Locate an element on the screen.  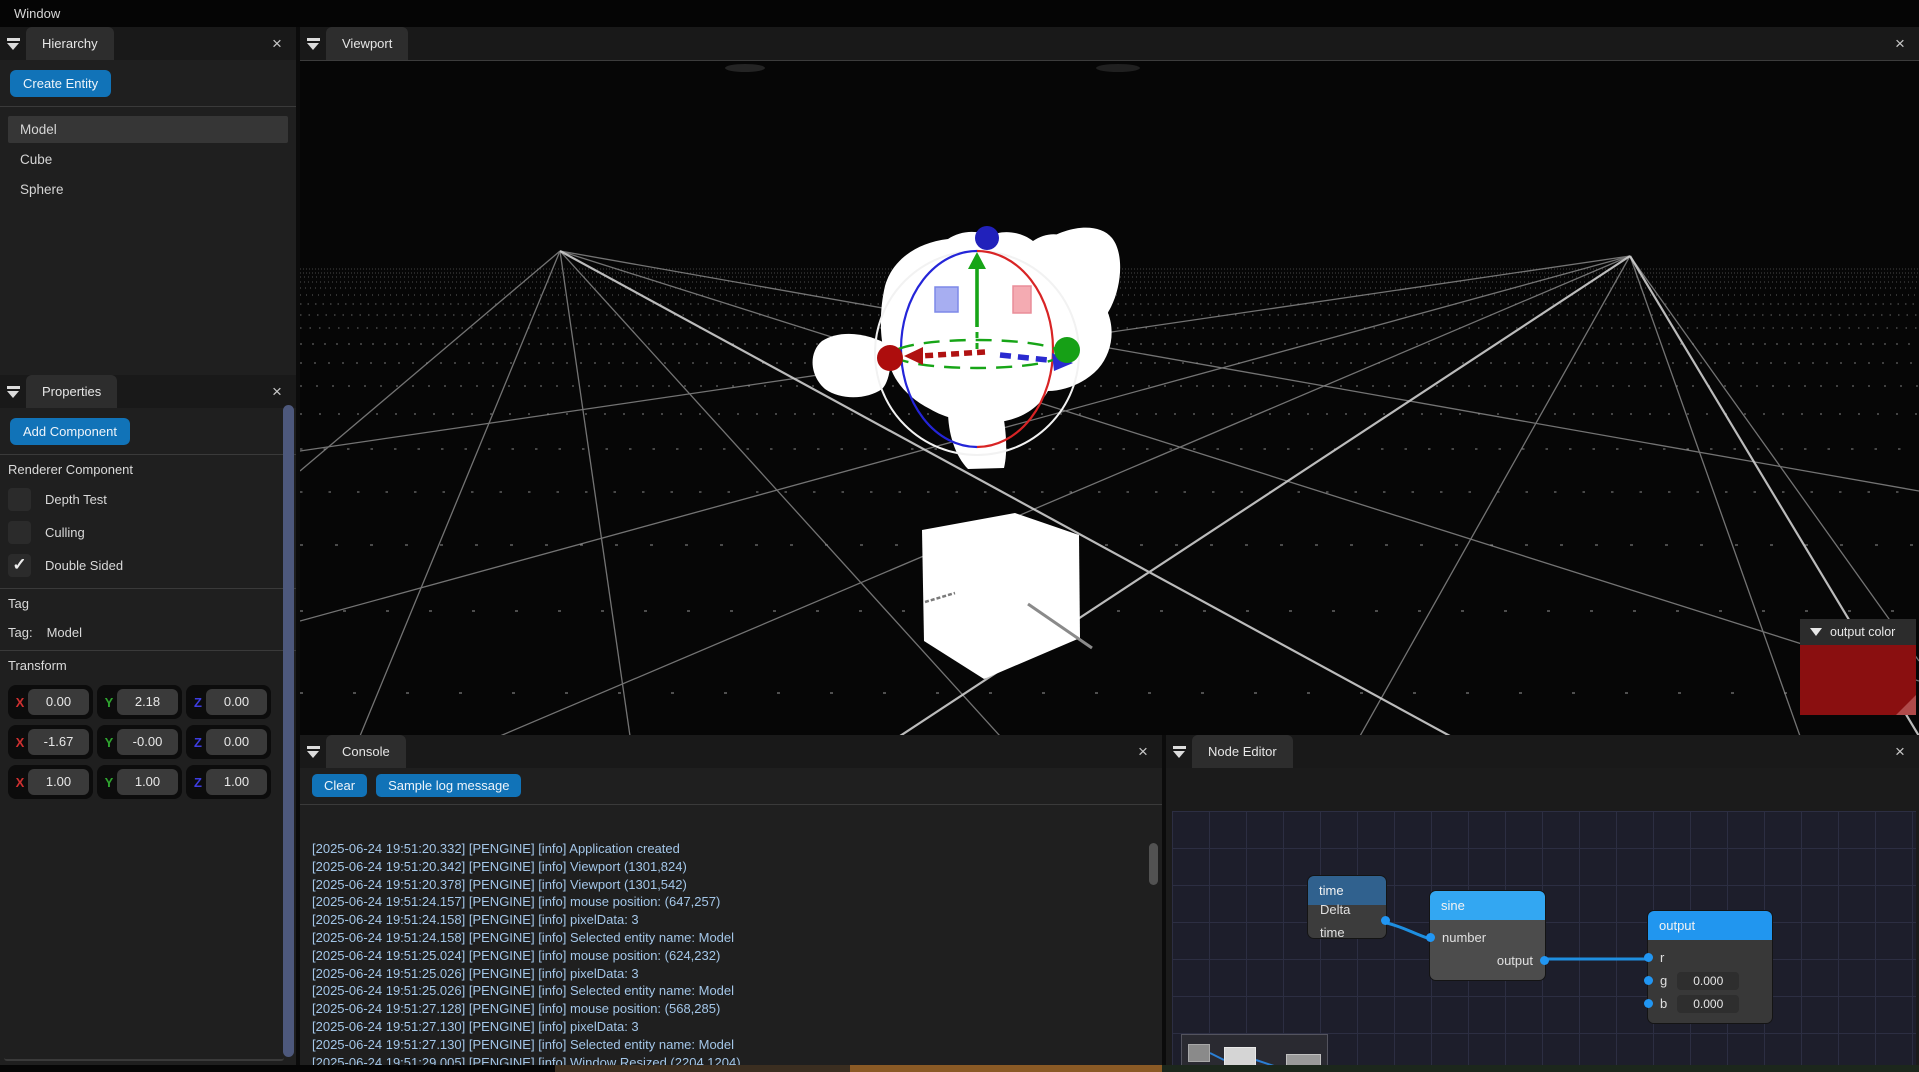
node-output: output r g 0.000 b 0.000 is located at coordinates (1708, 967).